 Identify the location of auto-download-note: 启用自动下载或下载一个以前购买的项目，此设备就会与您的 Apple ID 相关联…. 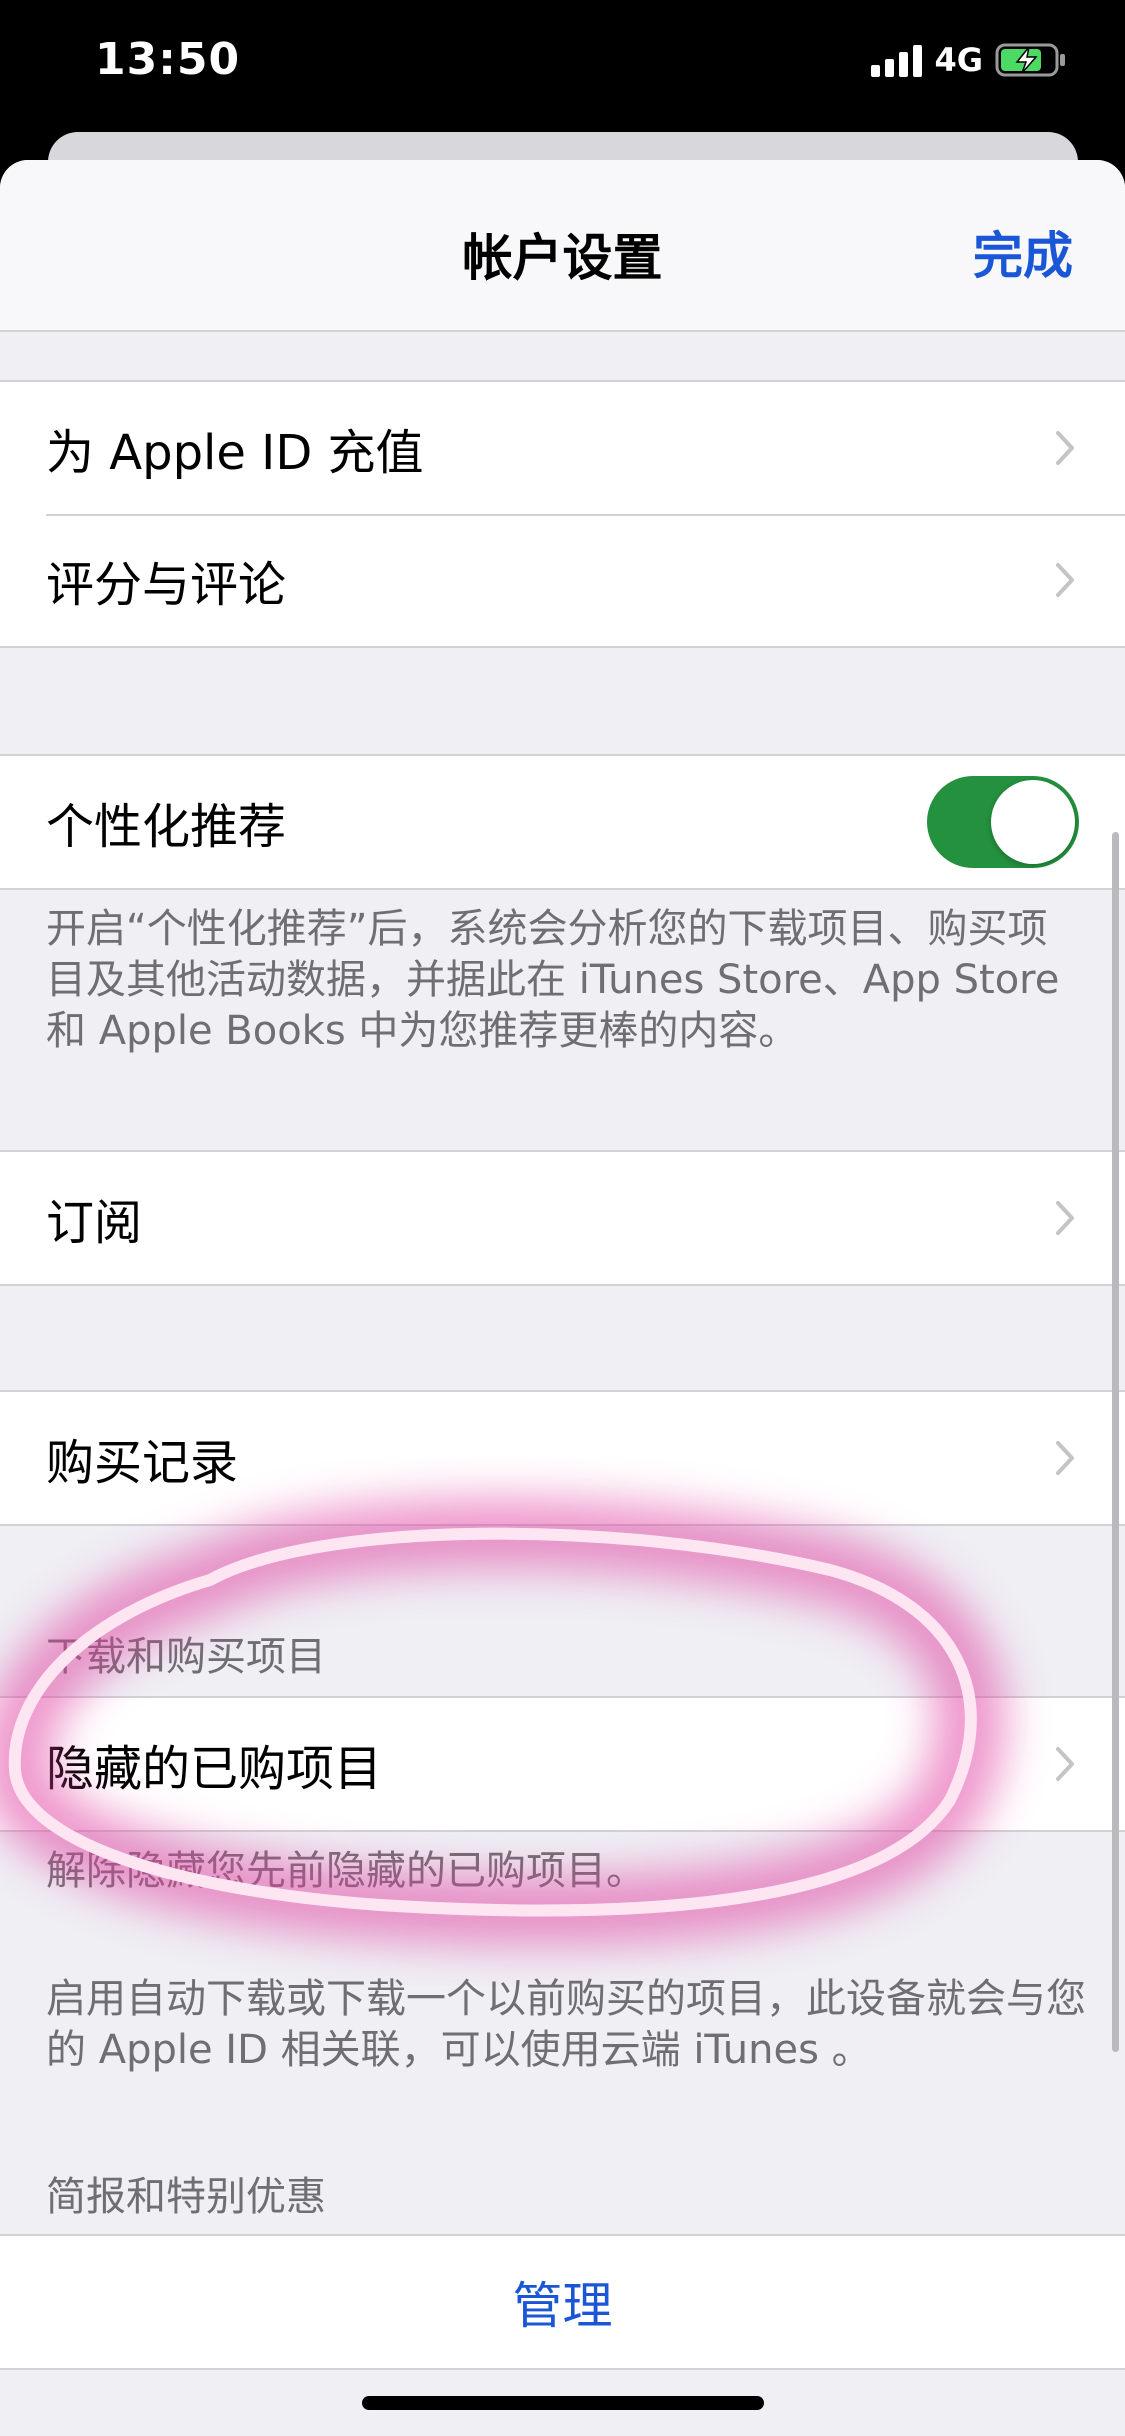
(566, 2024).